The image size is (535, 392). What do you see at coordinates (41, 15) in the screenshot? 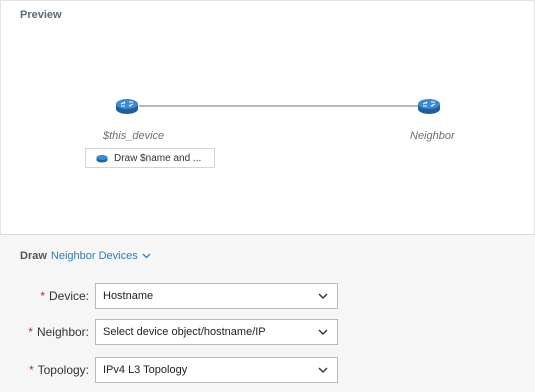
I see `preview-title: Preview` at bounding box center [41, 15].